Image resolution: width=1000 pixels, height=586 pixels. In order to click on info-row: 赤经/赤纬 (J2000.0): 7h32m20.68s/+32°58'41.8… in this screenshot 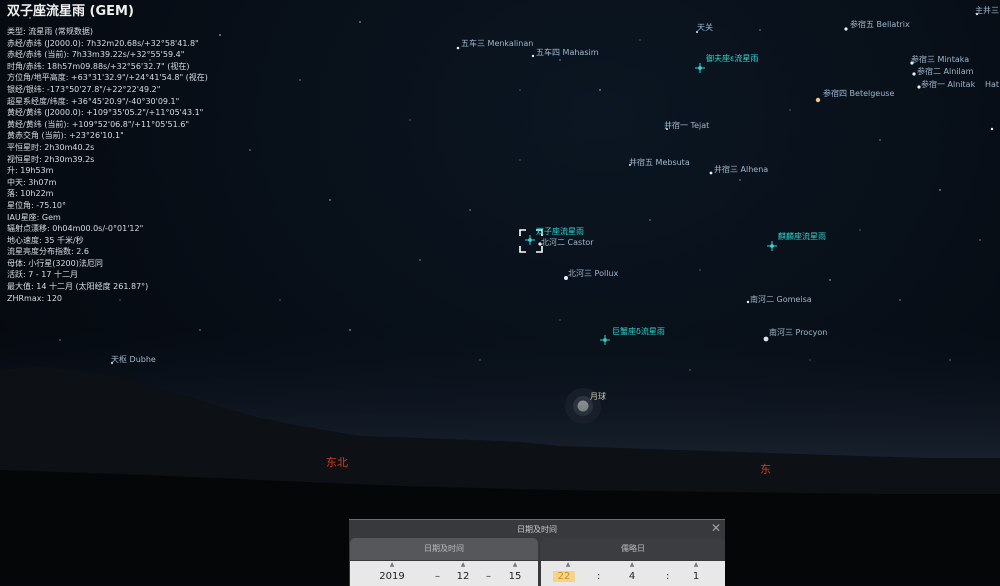, I will do `click(103, 43)`.